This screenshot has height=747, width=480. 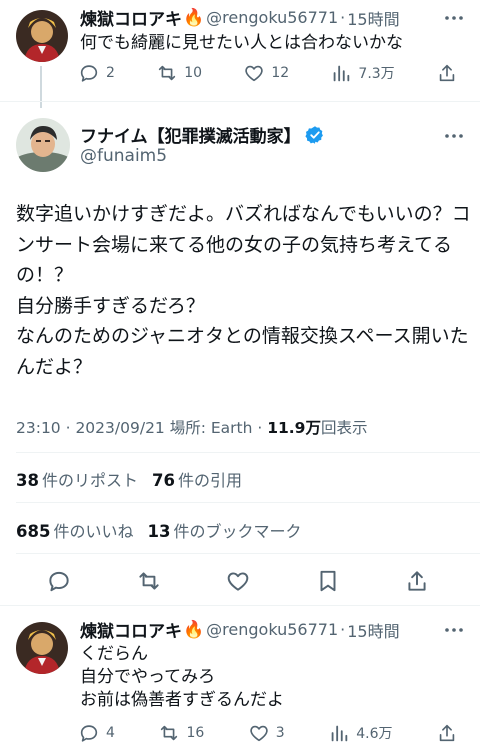 I want to click on views-count: 7.3万, so click(x=376, y=74).